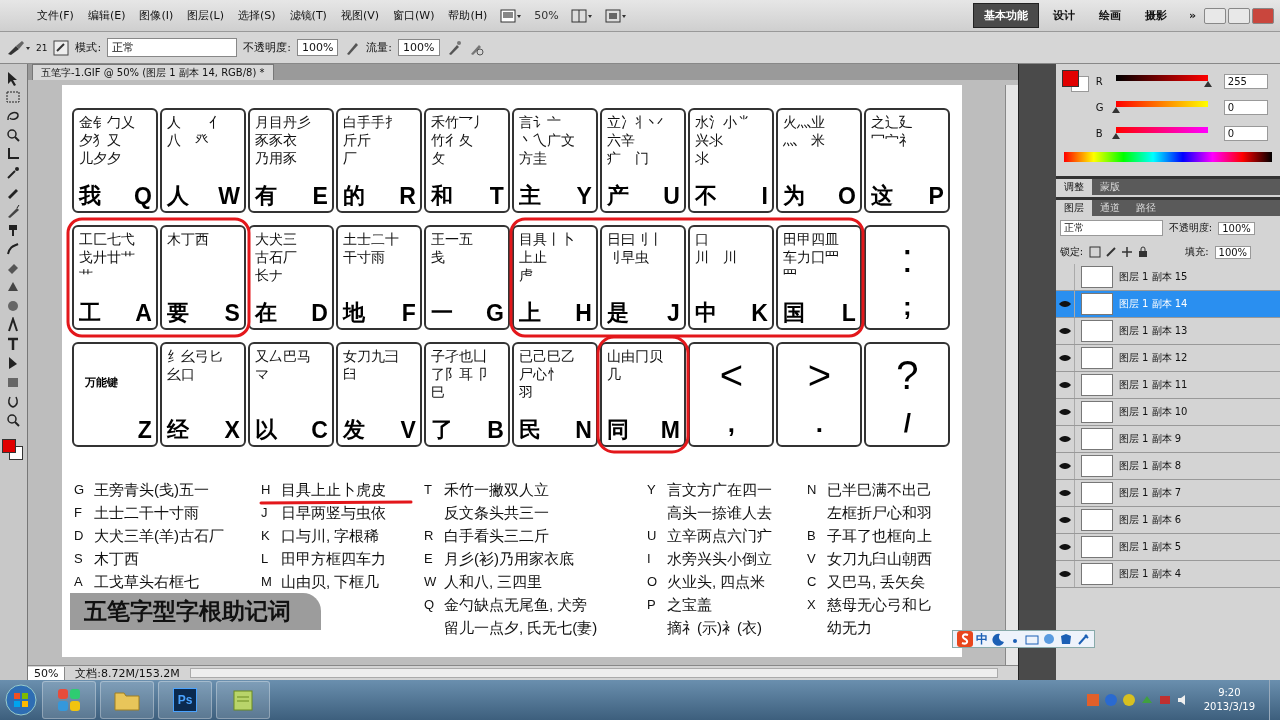 The height and width of the screenshot is (720, 1280). What do you see at coordinates (205, 15) in the screenshot?
I see `menu-item: 图层(L)` at bounding box center [205, 15].